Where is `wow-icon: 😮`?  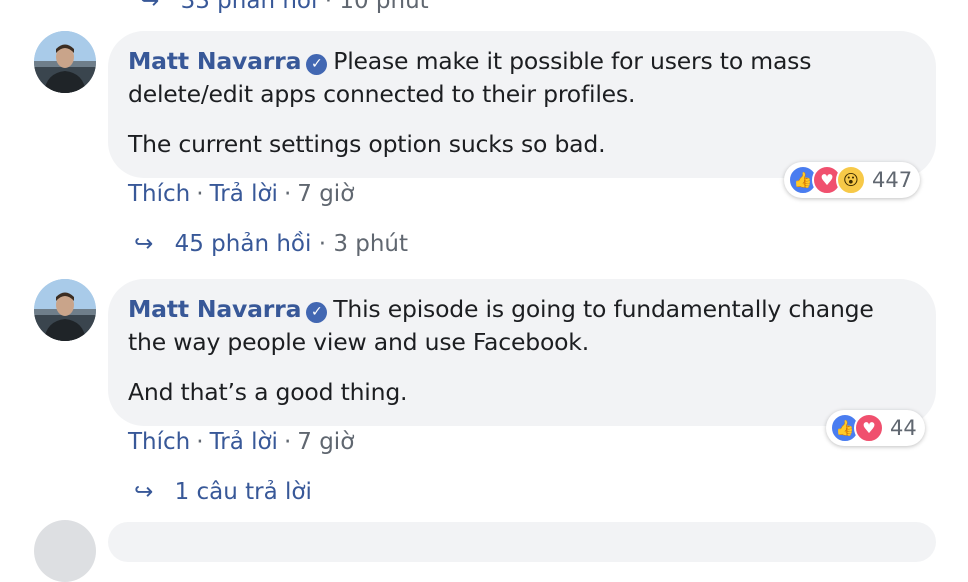
wow-icon: 😮 is located at coordinates (851, 180).